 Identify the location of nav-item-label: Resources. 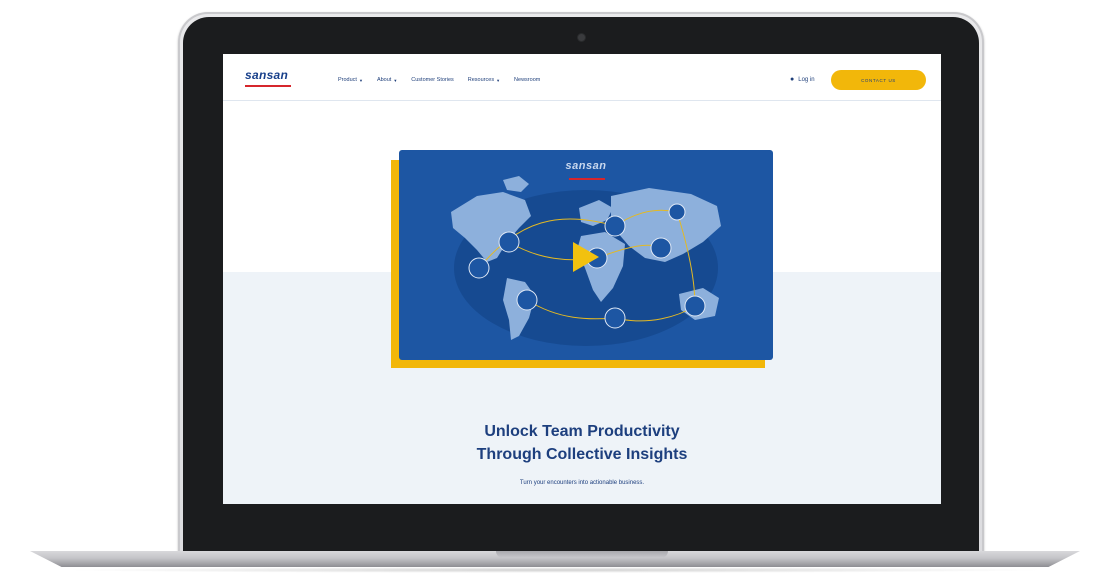
(481, 80).